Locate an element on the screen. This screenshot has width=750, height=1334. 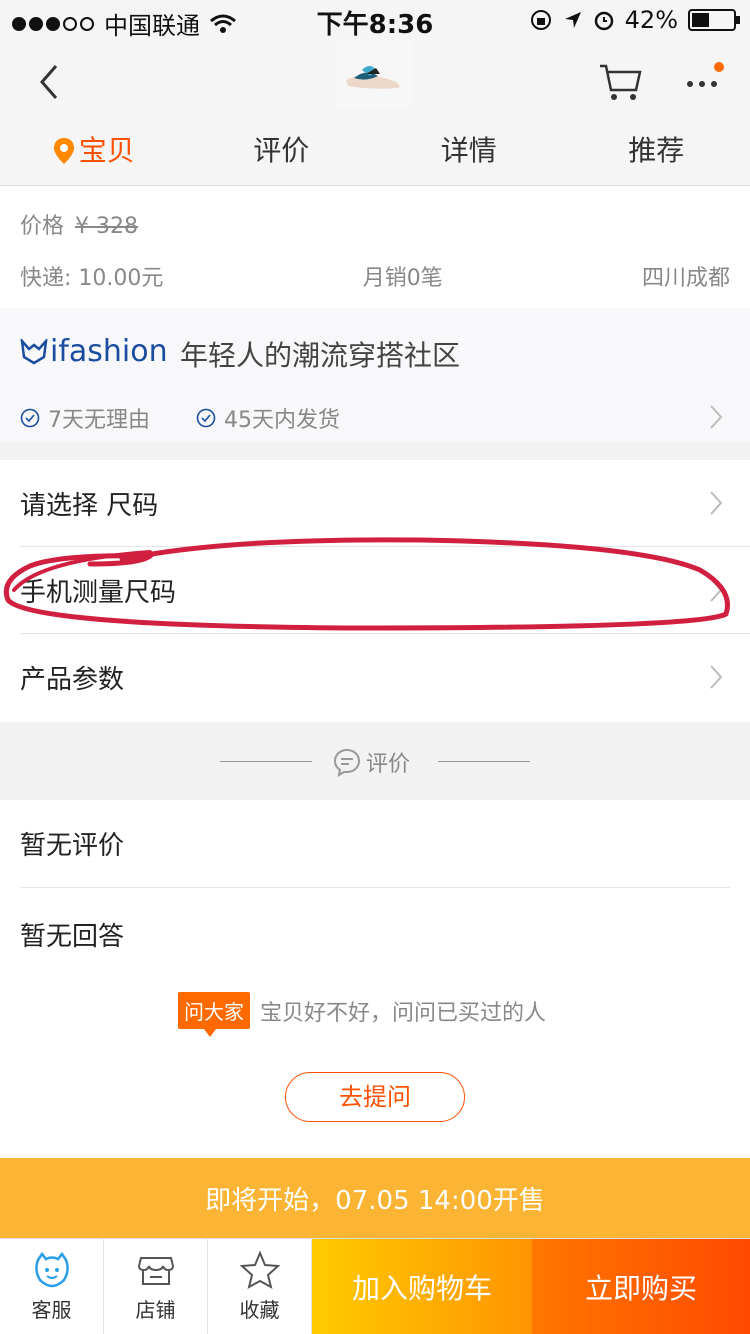
presale-banner: 即将开始，07.05 14:00开售 is located at coordinates (375, 1198).